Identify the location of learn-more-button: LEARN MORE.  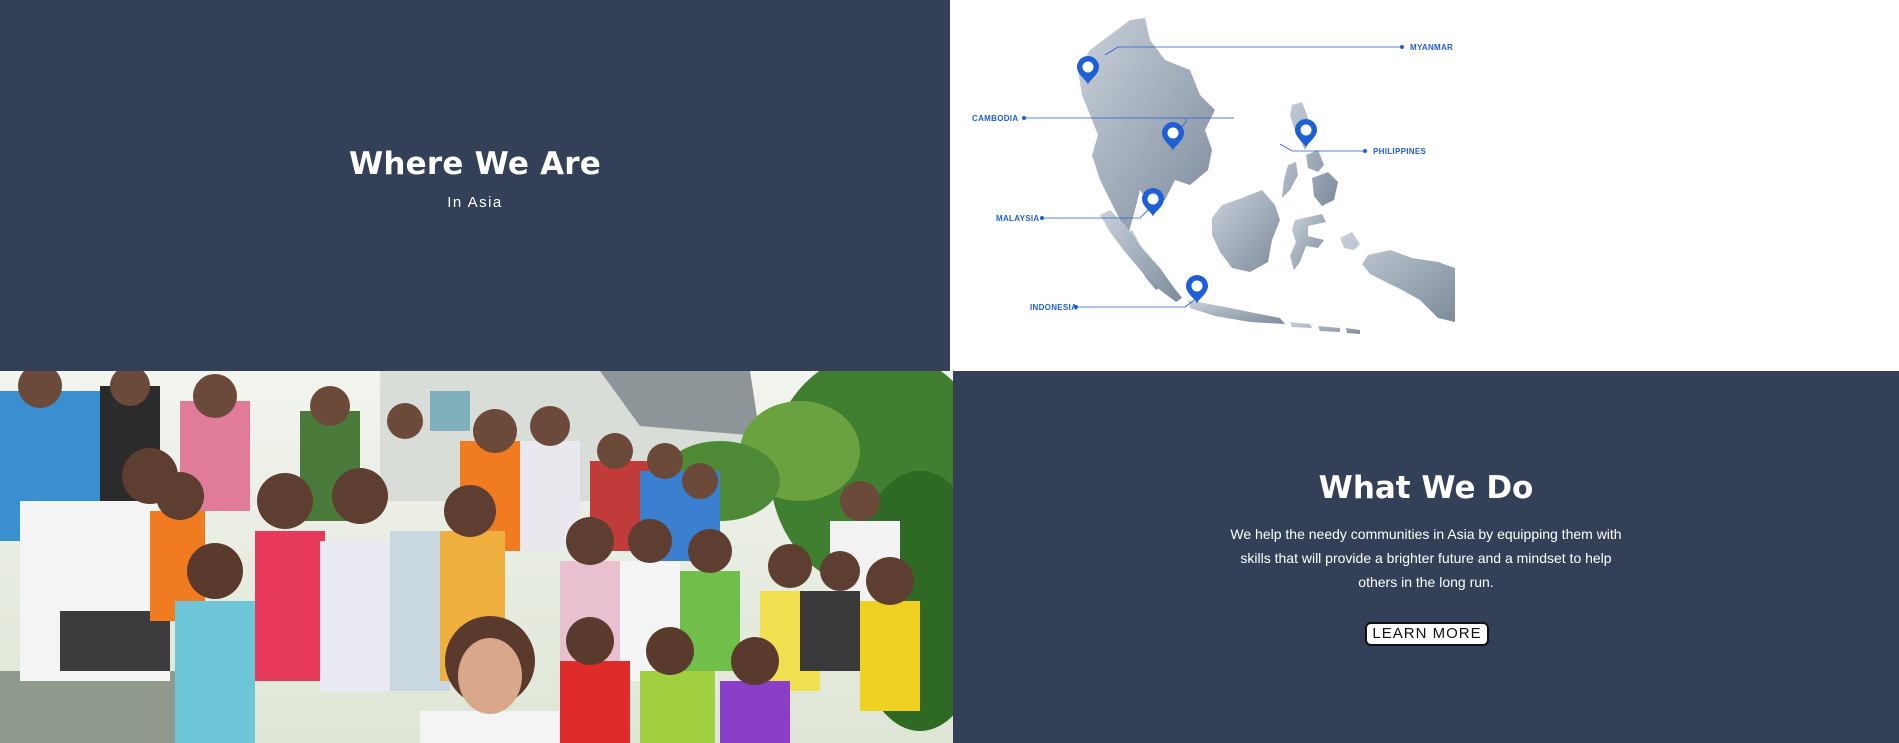
(1427, 634).